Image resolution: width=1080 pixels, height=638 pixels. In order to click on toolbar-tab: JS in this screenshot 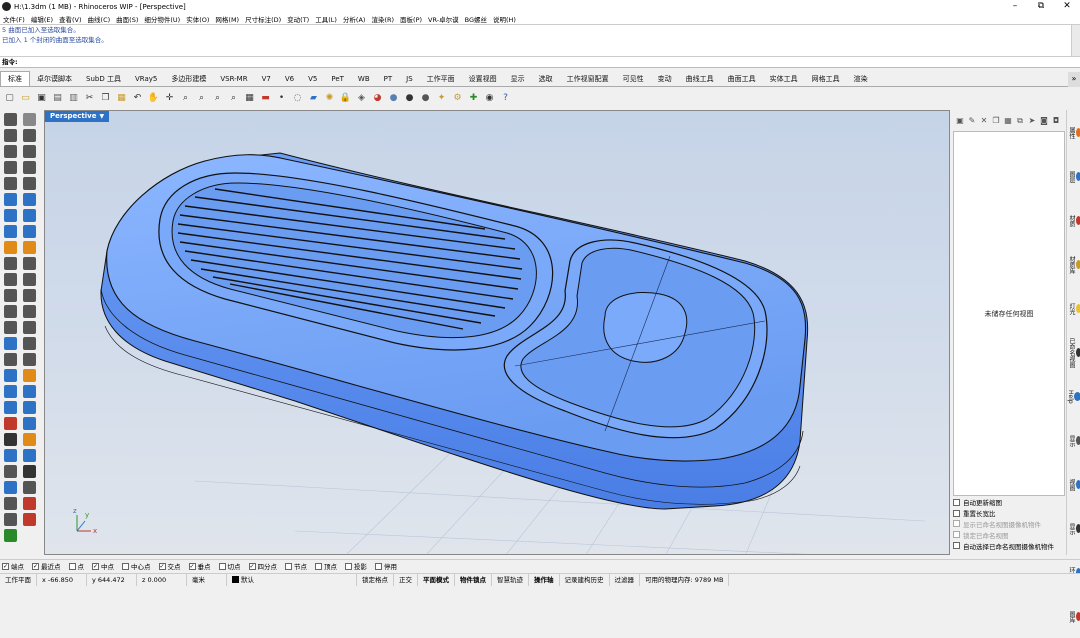, I will do `click(409, 79)`.